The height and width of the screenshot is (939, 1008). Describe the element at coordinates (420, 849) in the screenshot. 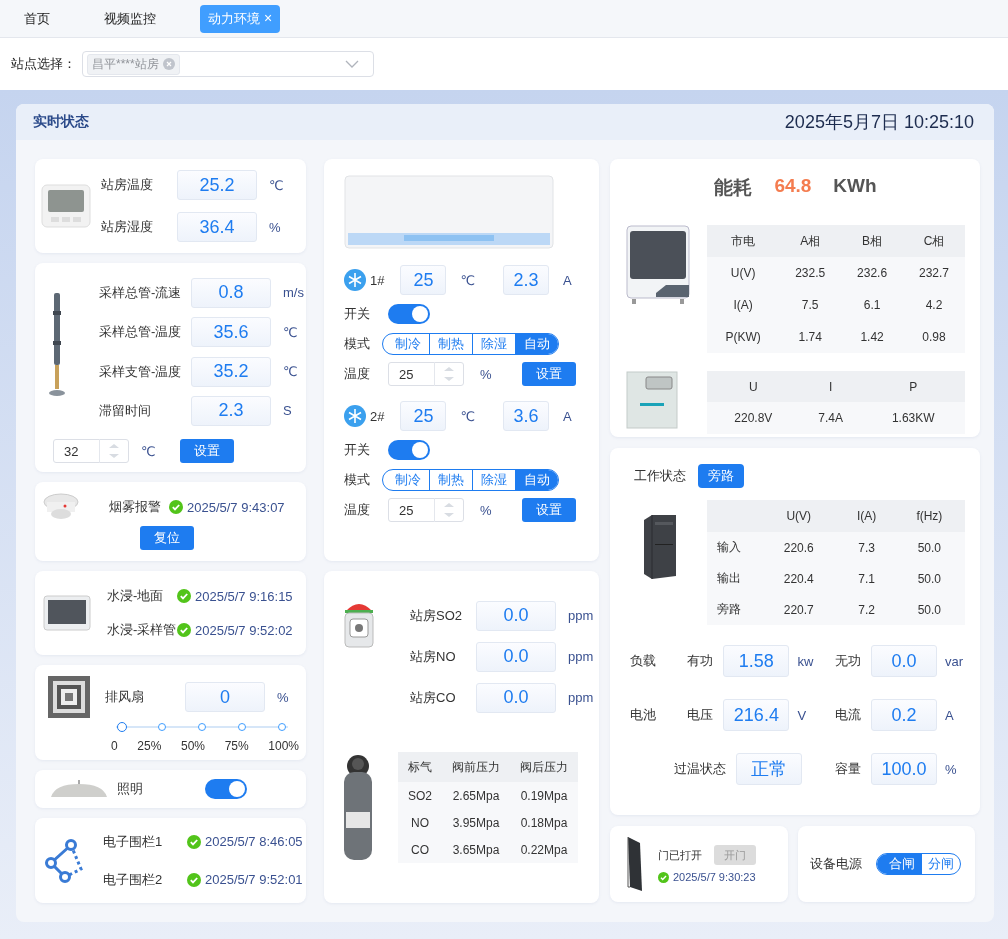

I see `table-cell: CO` at that location.